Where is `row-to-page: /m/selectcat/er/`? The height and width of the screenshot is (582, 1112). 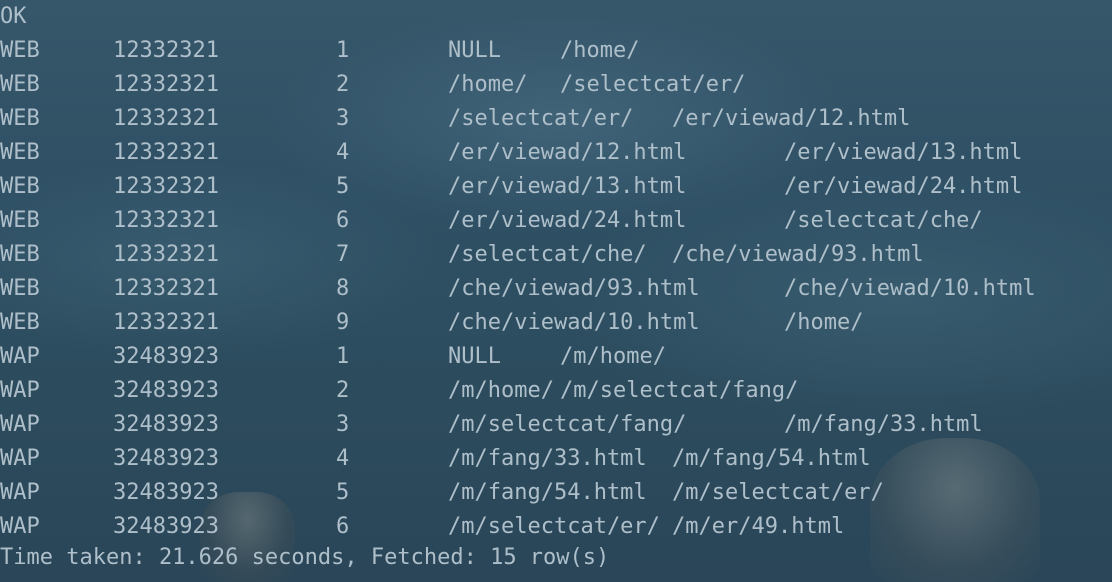 row-to-page: /m/selectcat/er/ is located at coordinates (778, 492).